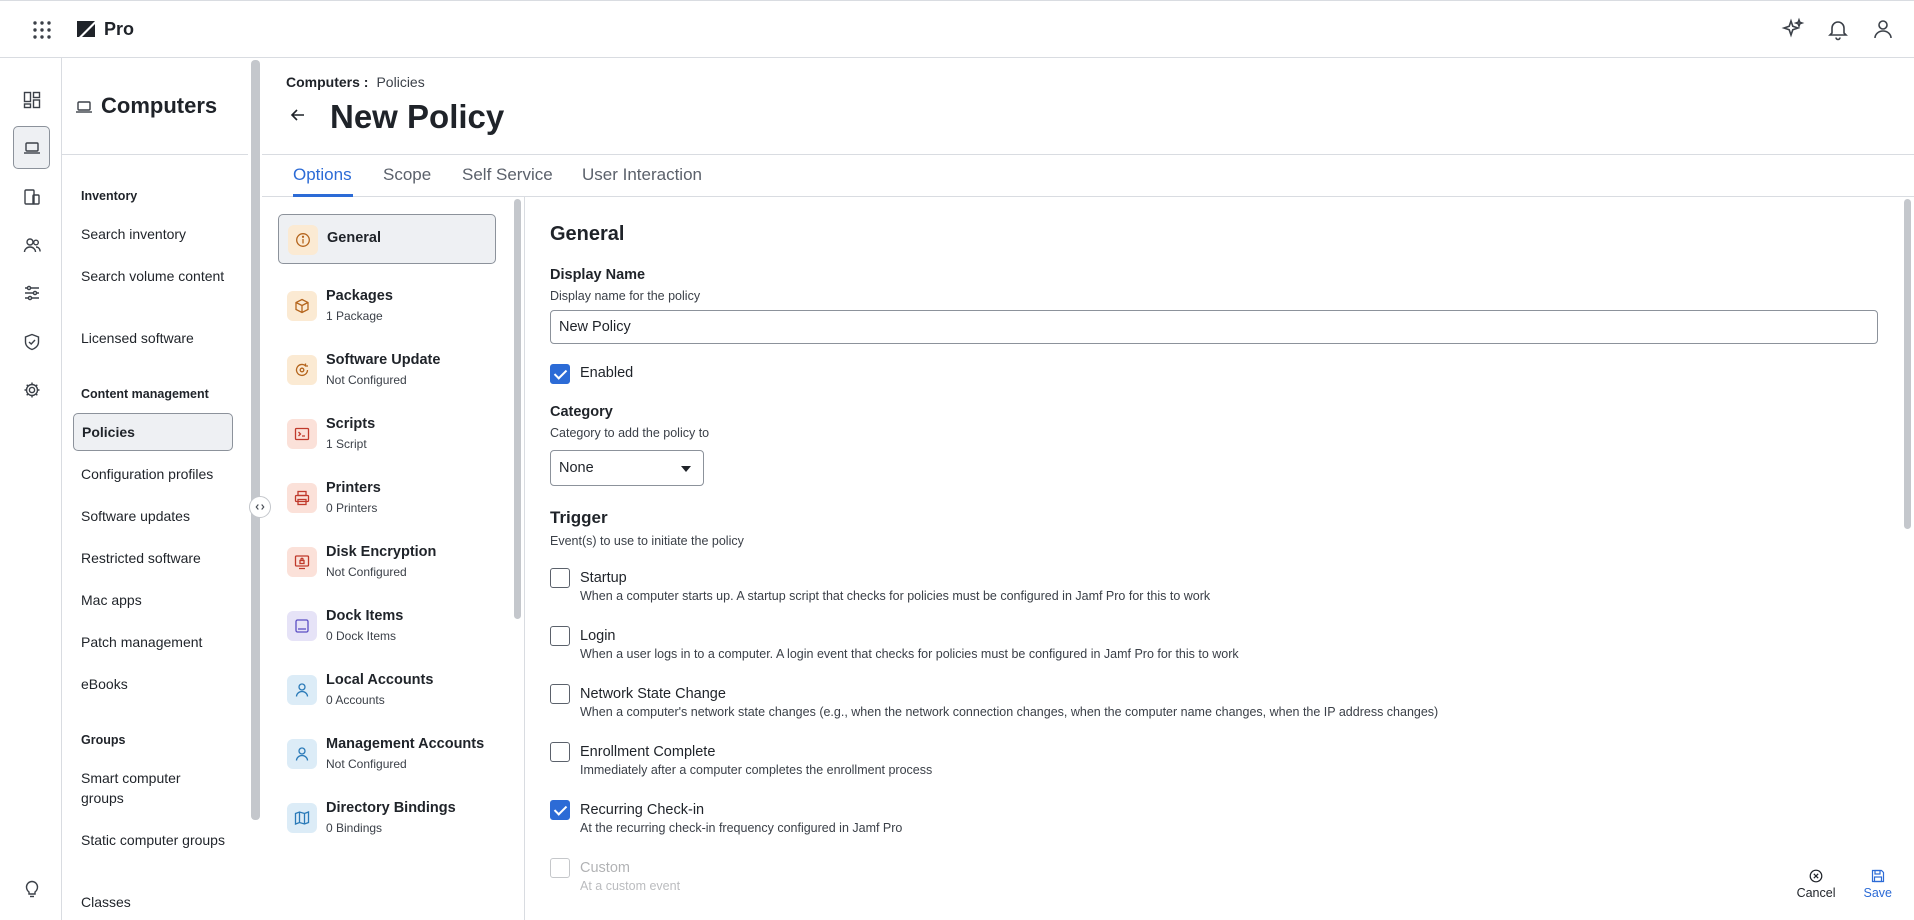 Image resolution: width=1914 pixels, height=920 pixels. What do you see at coordinates (153, 234) in the screenshot?
I see `nav-item-search-inventory: Search inventory` at bounding box center [153, 234].